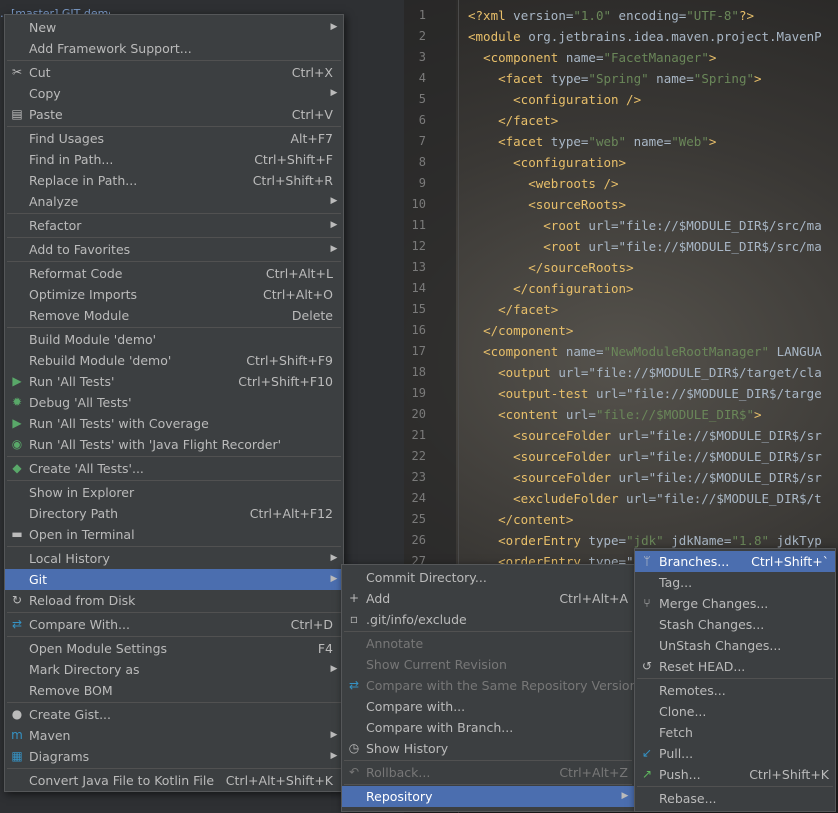 The image size is (838, 813). What do you see at coordinates (174, 648) in the screenshot?
I see `context-item-open-module-settings: Open Module Settings F4` at bounding box center [174, 648].